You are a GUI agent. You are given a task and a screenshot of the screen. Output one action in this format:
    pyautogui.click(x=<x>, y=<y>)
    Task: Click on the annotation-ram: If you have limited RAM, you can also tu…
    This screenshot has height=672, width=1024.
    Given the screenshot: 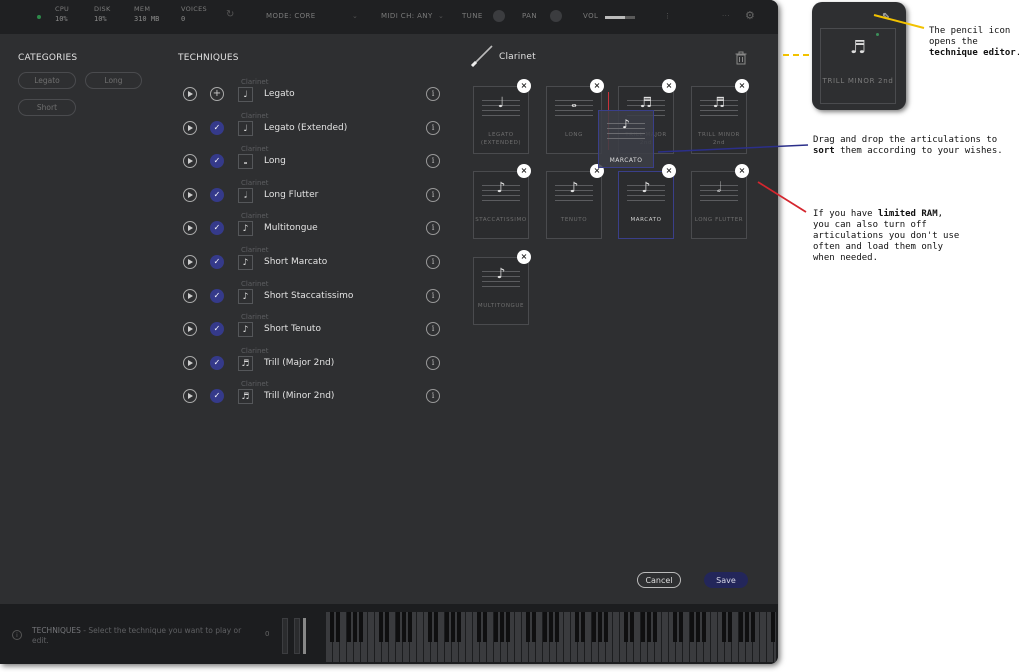 What is the action you would take?
    pyautogui.click(x=886, y=236)
    